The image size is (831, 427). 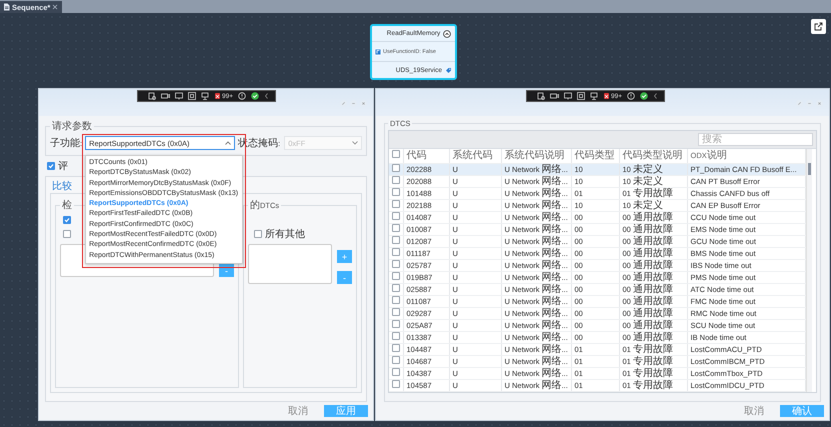 I want to click on group-title: 检, so click(x=67, y=205).